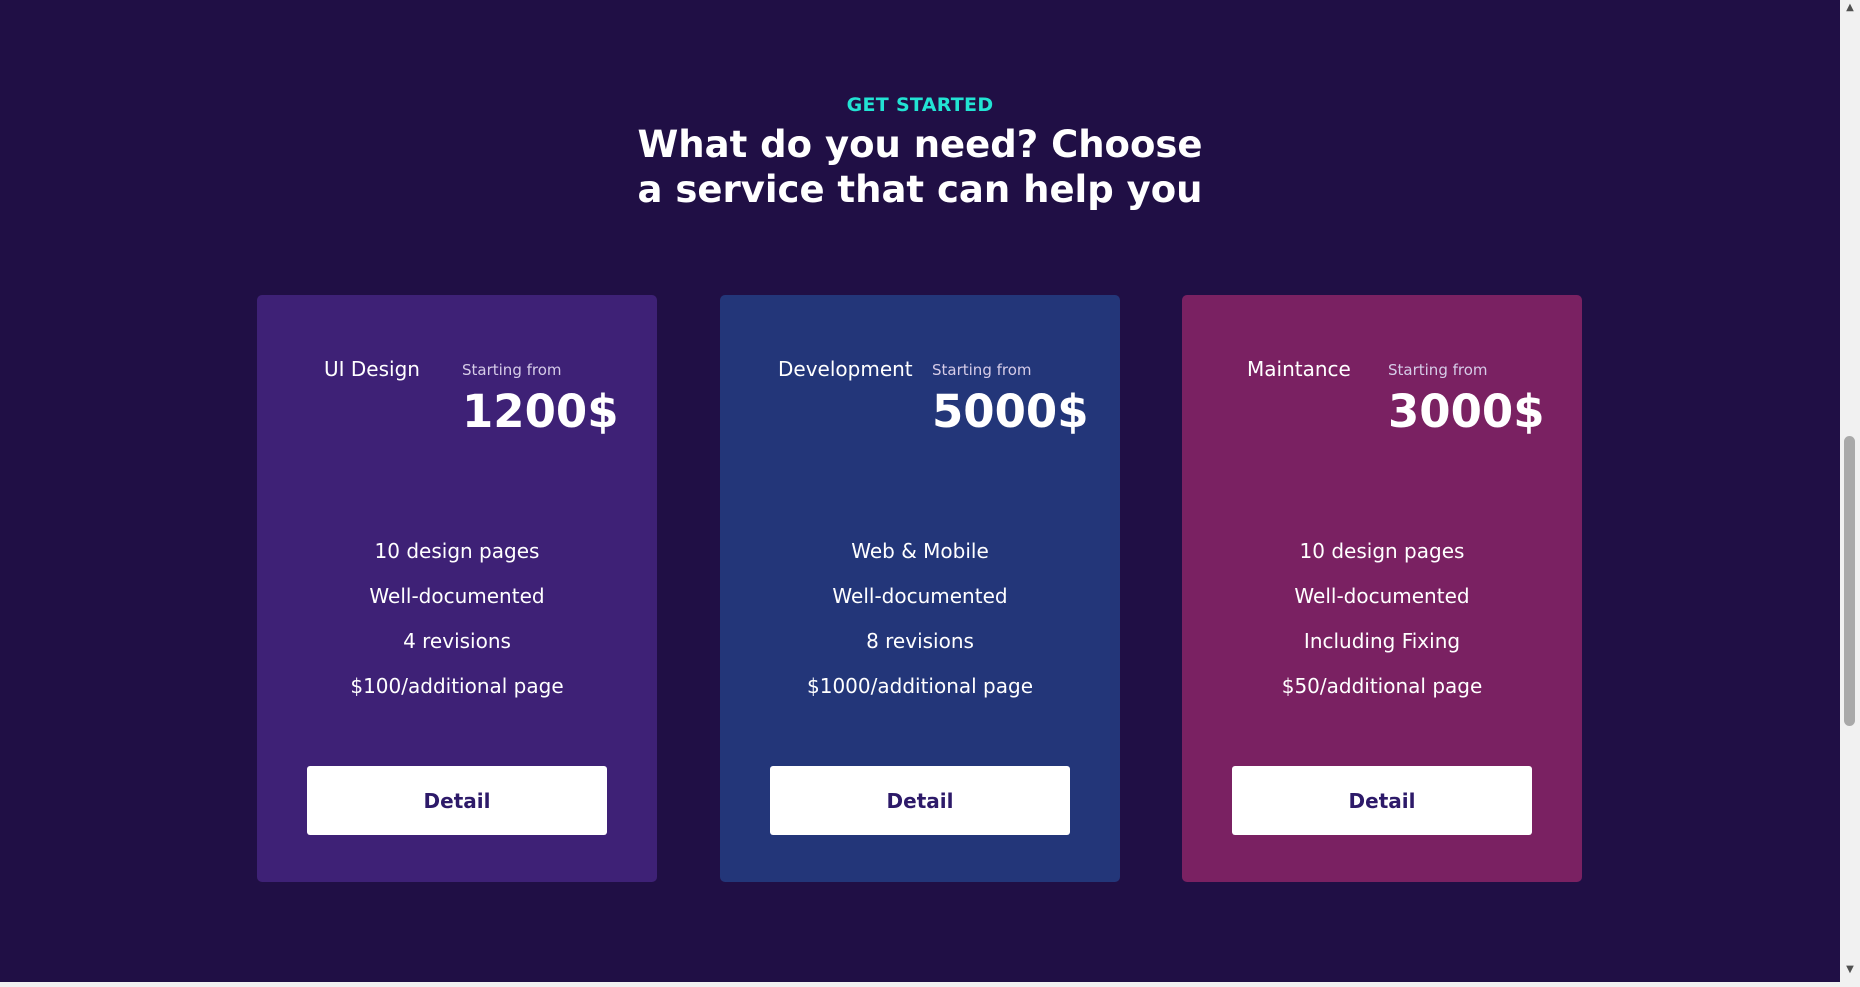 This screenshot has width=1860, height=987. What do you see at coordinates (920, 641) in the screenshot?
I see `feature-item: 8 revisions` at bounding box center [920, 641].